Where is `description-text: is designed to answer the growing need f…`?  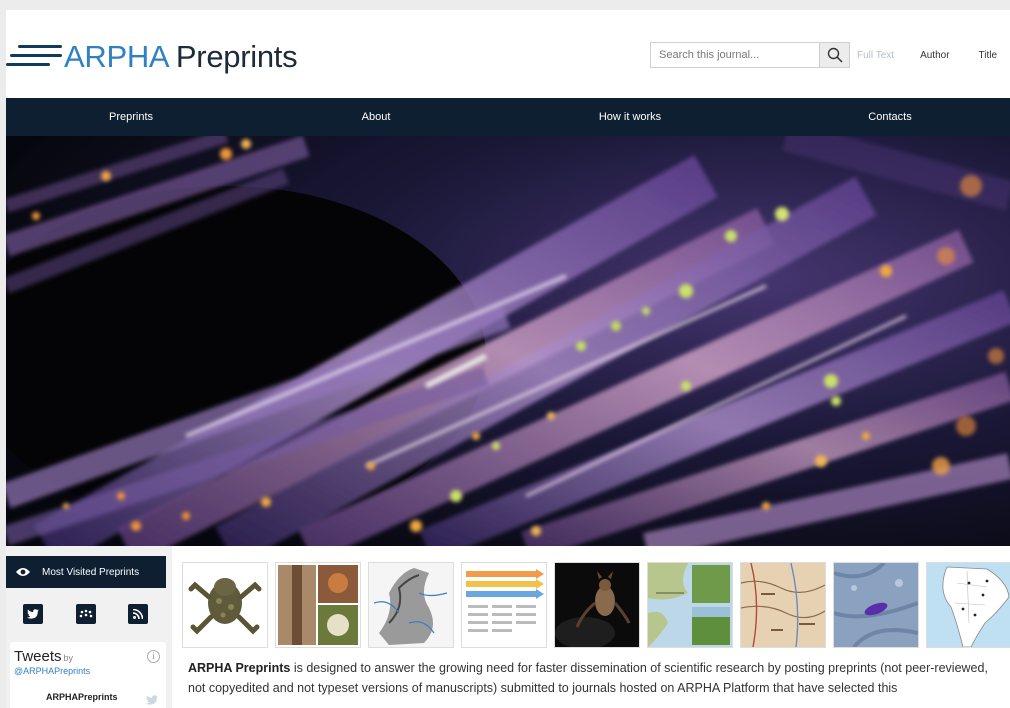 description-text: is designed to answer the growing need f… is located at coordinates (588, 678).